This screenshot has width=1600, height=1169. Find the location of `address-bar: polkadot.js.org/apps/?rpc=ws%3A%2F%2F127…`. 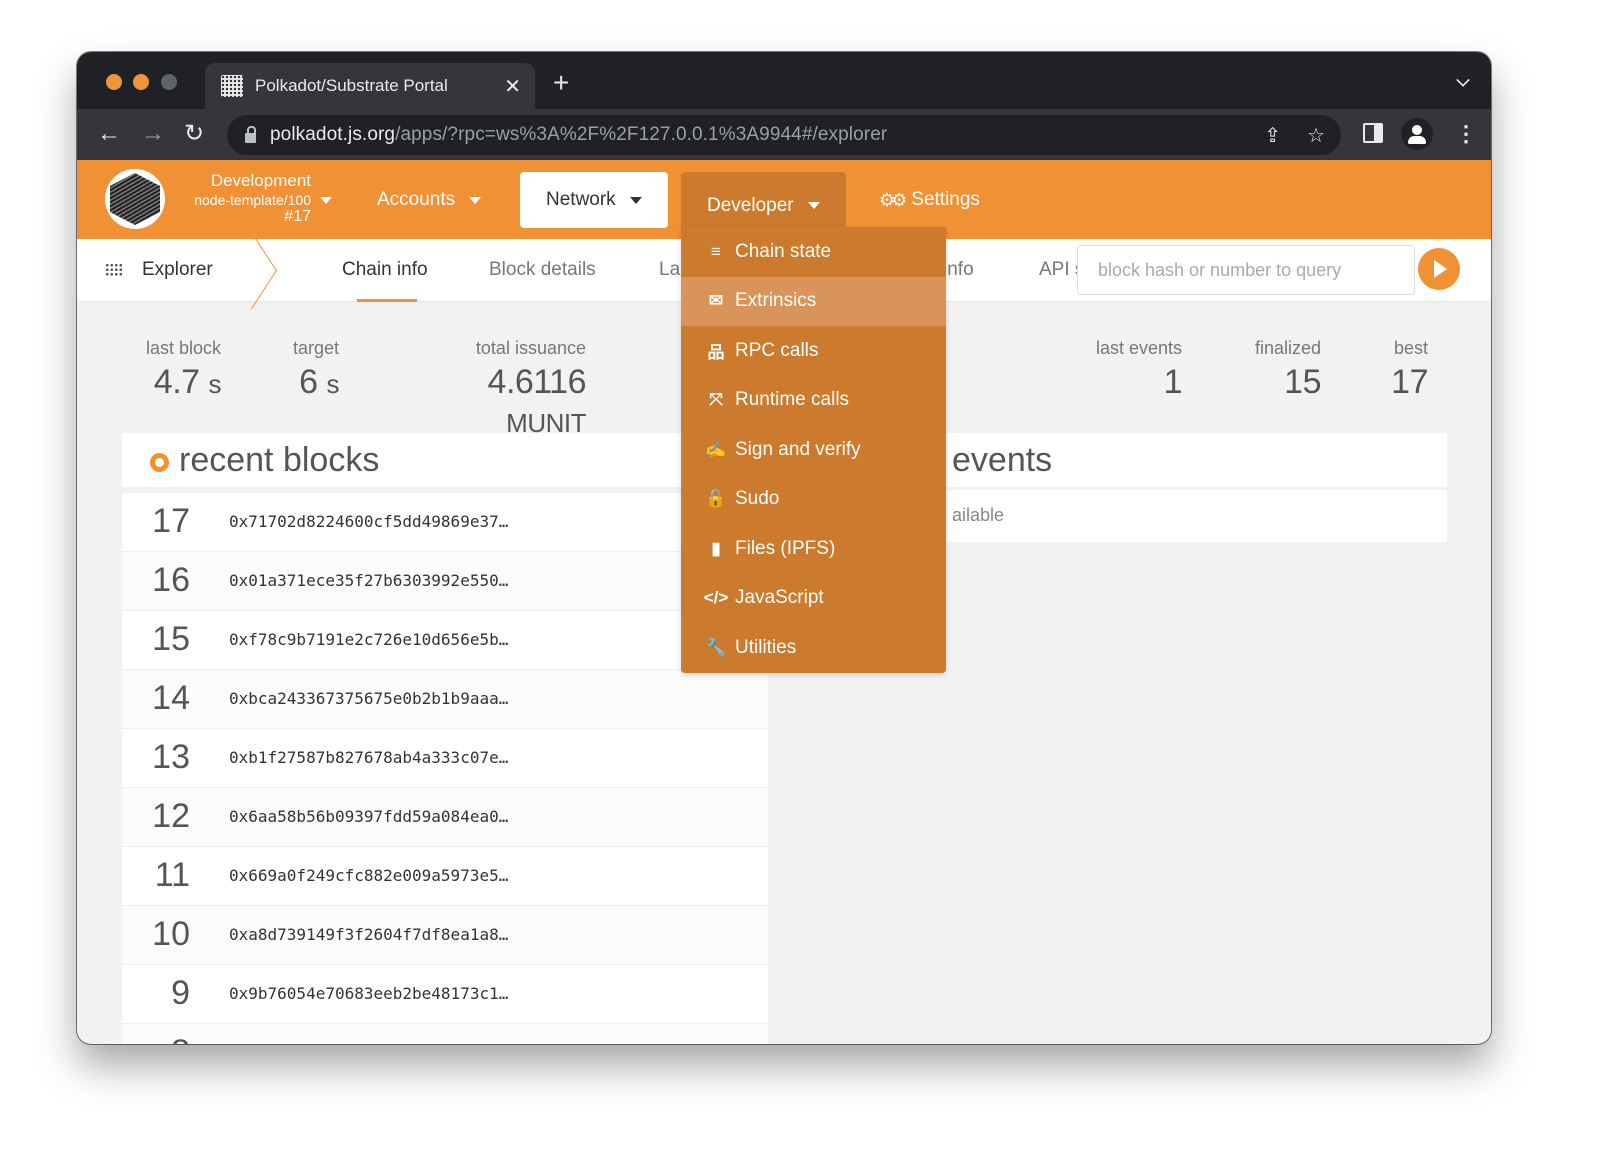

address-bar: polkadot.js.org/apps/?rpc=ws%3A%2F%2F127… is located at coordinates (784, 135).